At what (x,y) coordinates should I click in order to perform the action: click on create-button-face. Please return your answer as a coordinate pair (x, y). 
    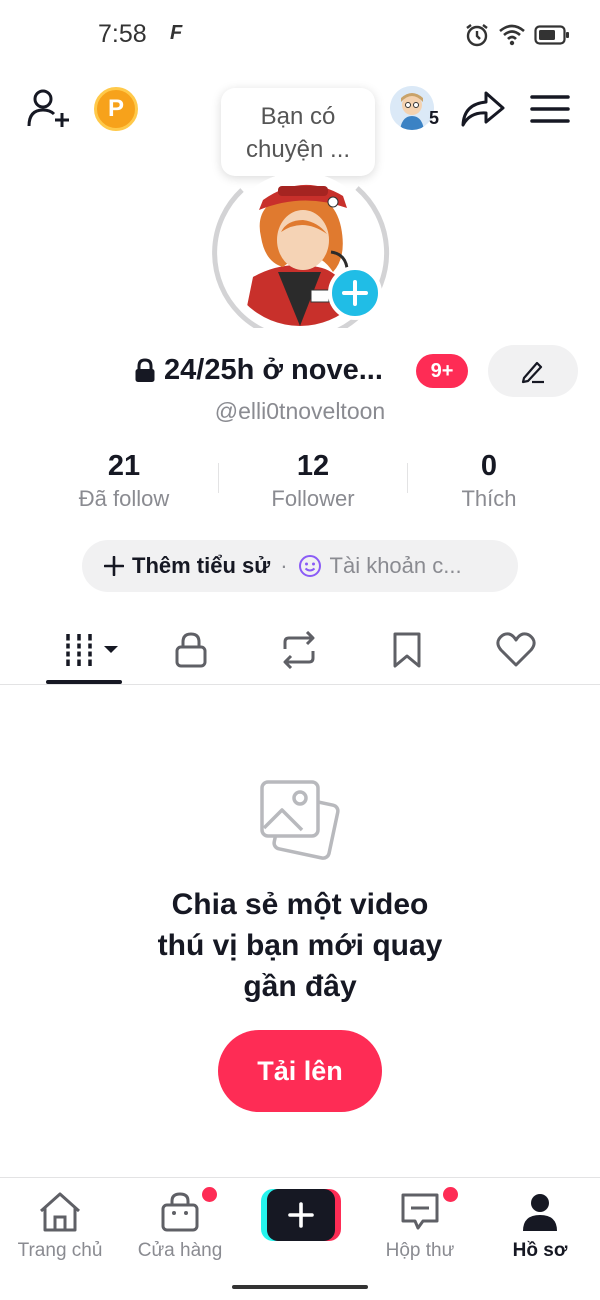
    Looking at the image, I should click on (301, 1215).